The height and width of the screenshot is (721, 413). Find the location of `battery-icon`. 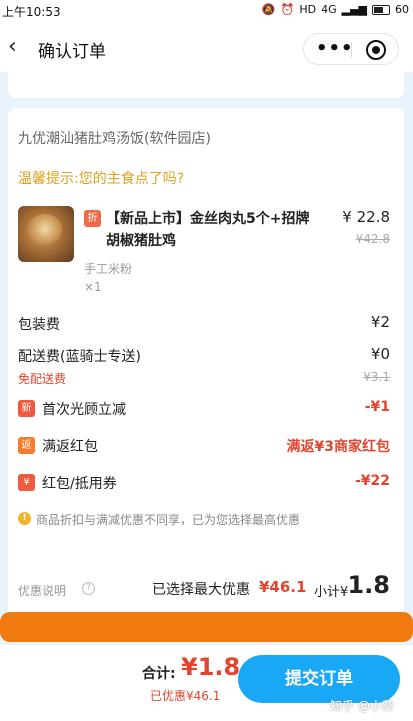

battery-icon is located at coordinates (381, 9).